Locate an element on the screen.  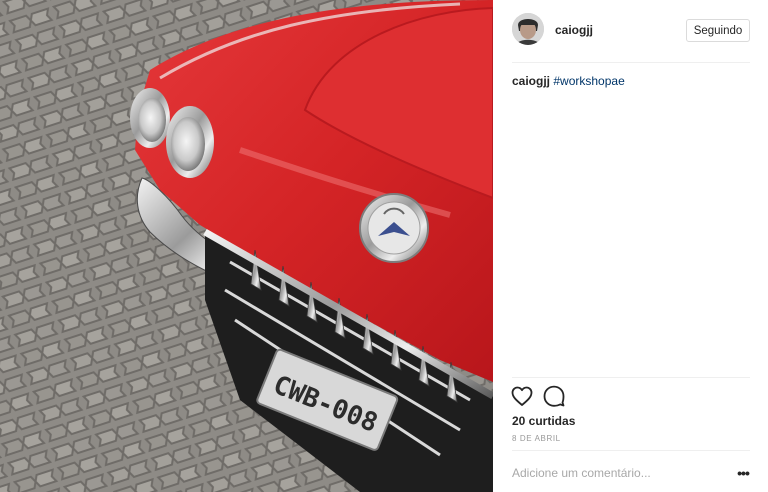
comment-button is located at coordinates (554, 396).